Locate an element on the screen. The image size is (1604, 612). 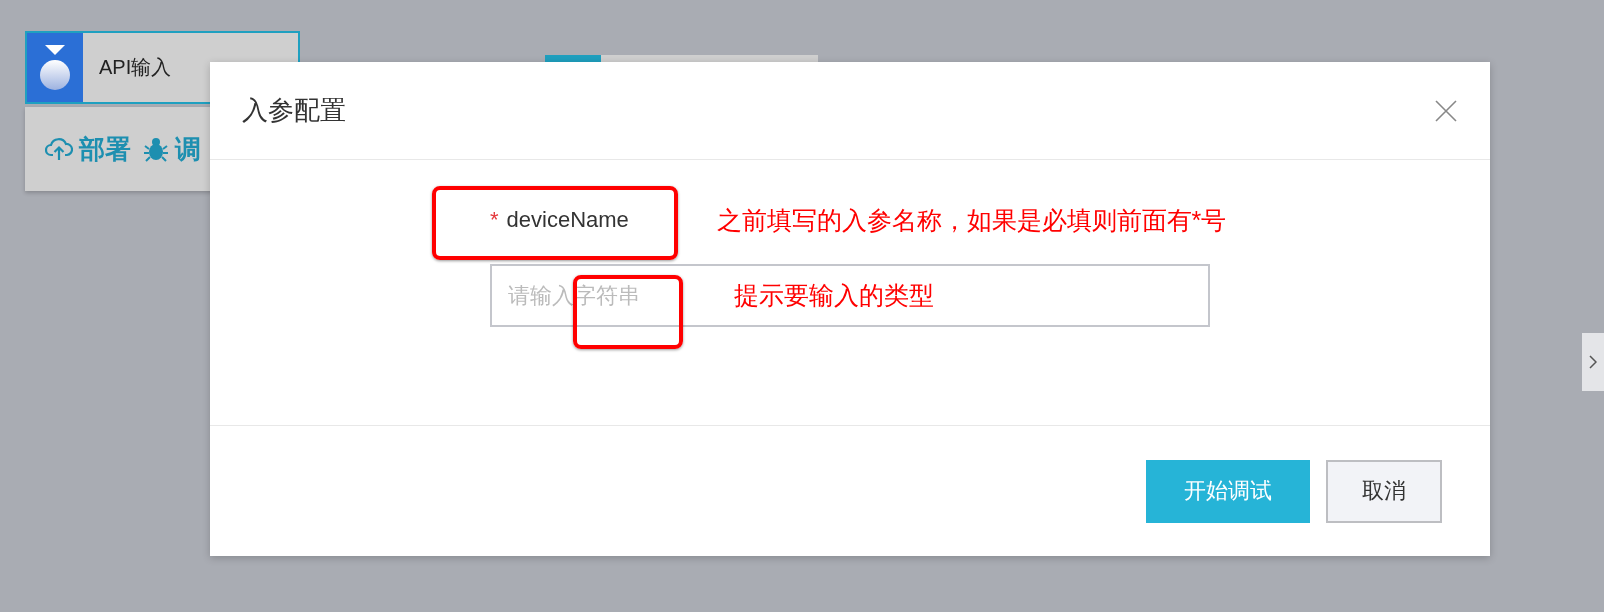
close-button is located at coordinates (1446, 110).